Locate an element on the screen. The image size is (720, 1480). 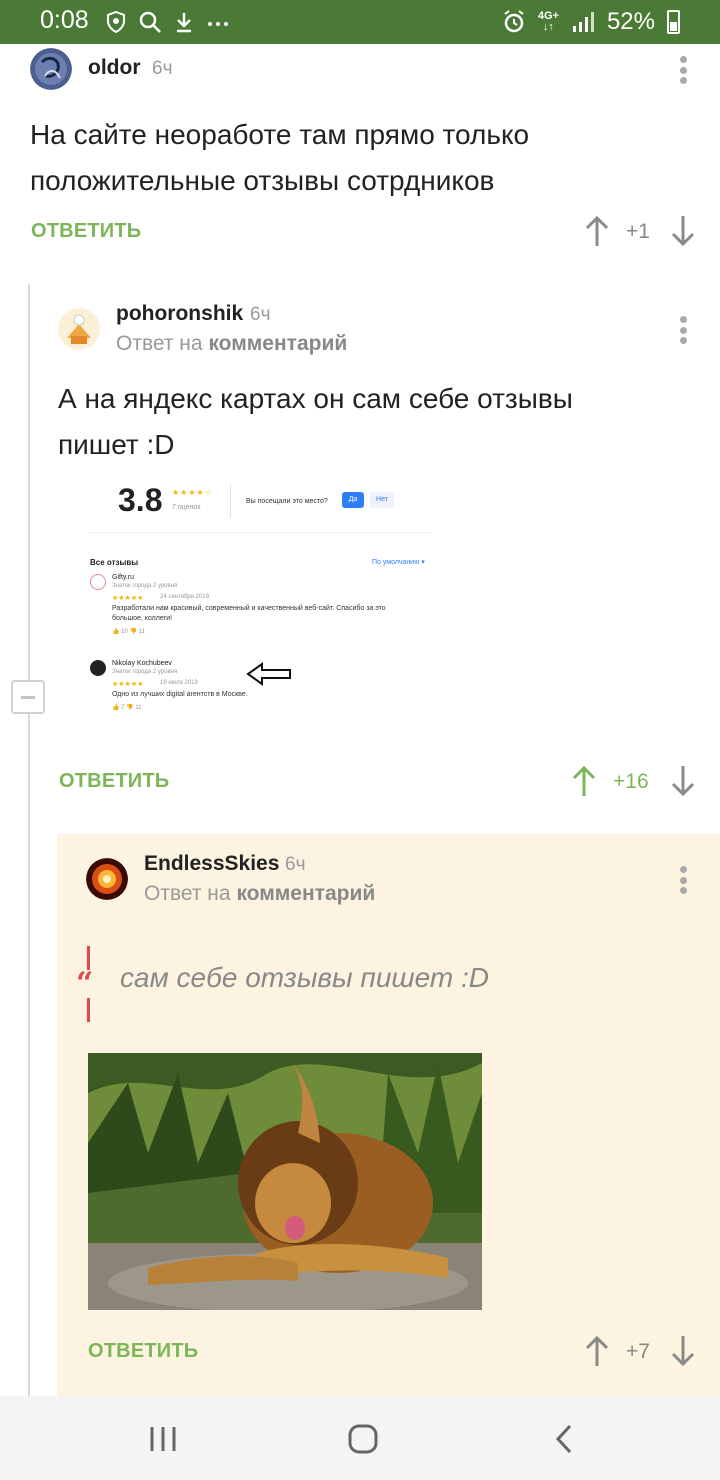
comment-text-line: А на яндекс картах он сам себе отзывы is located at coordinates (315, 398).